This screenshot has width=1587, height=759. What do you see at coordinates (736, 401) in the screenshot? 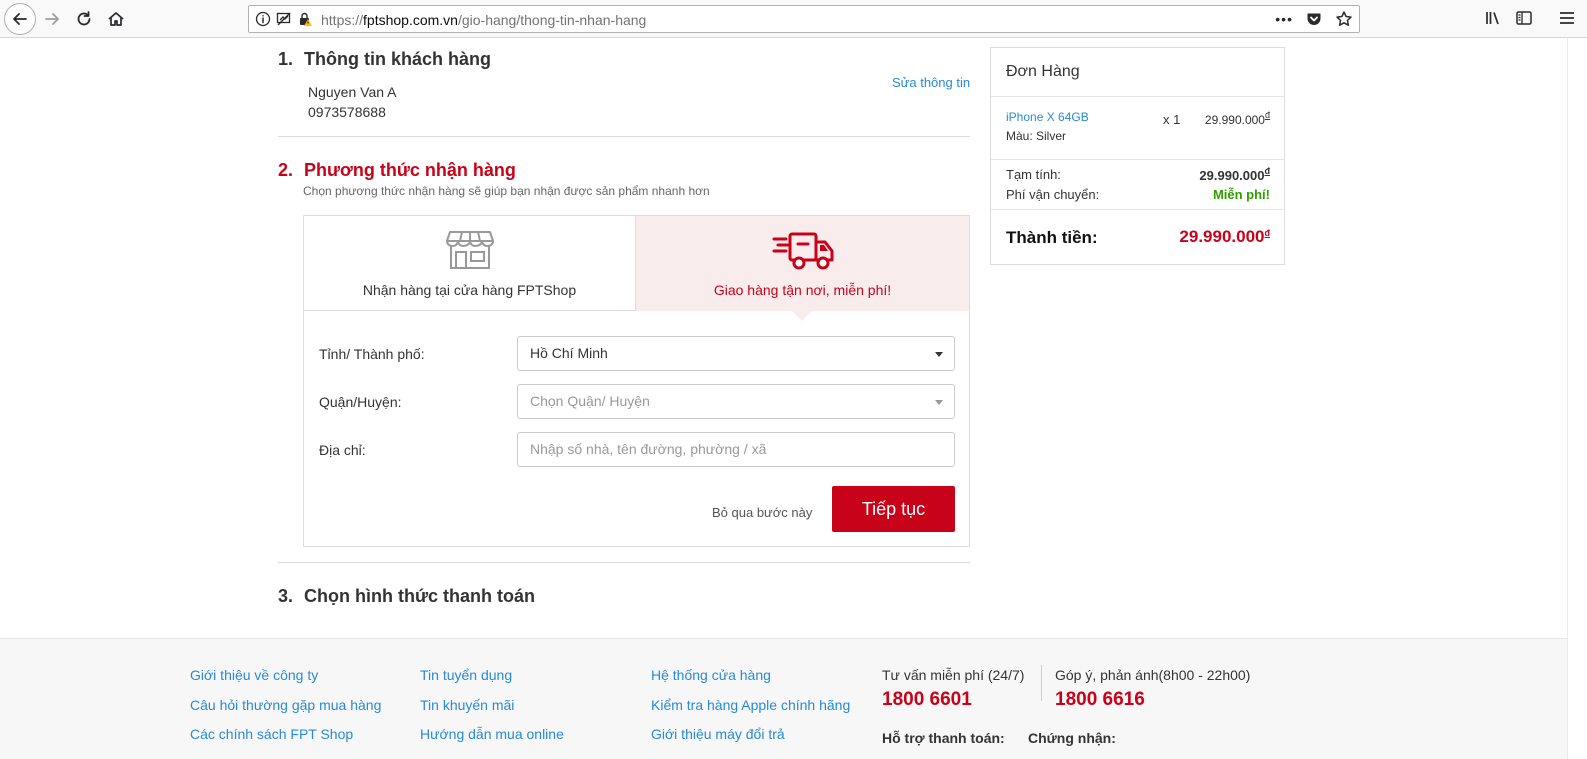
I see `district-select: Chọn Quận/ Huyện` at bounding box center [736, 401].